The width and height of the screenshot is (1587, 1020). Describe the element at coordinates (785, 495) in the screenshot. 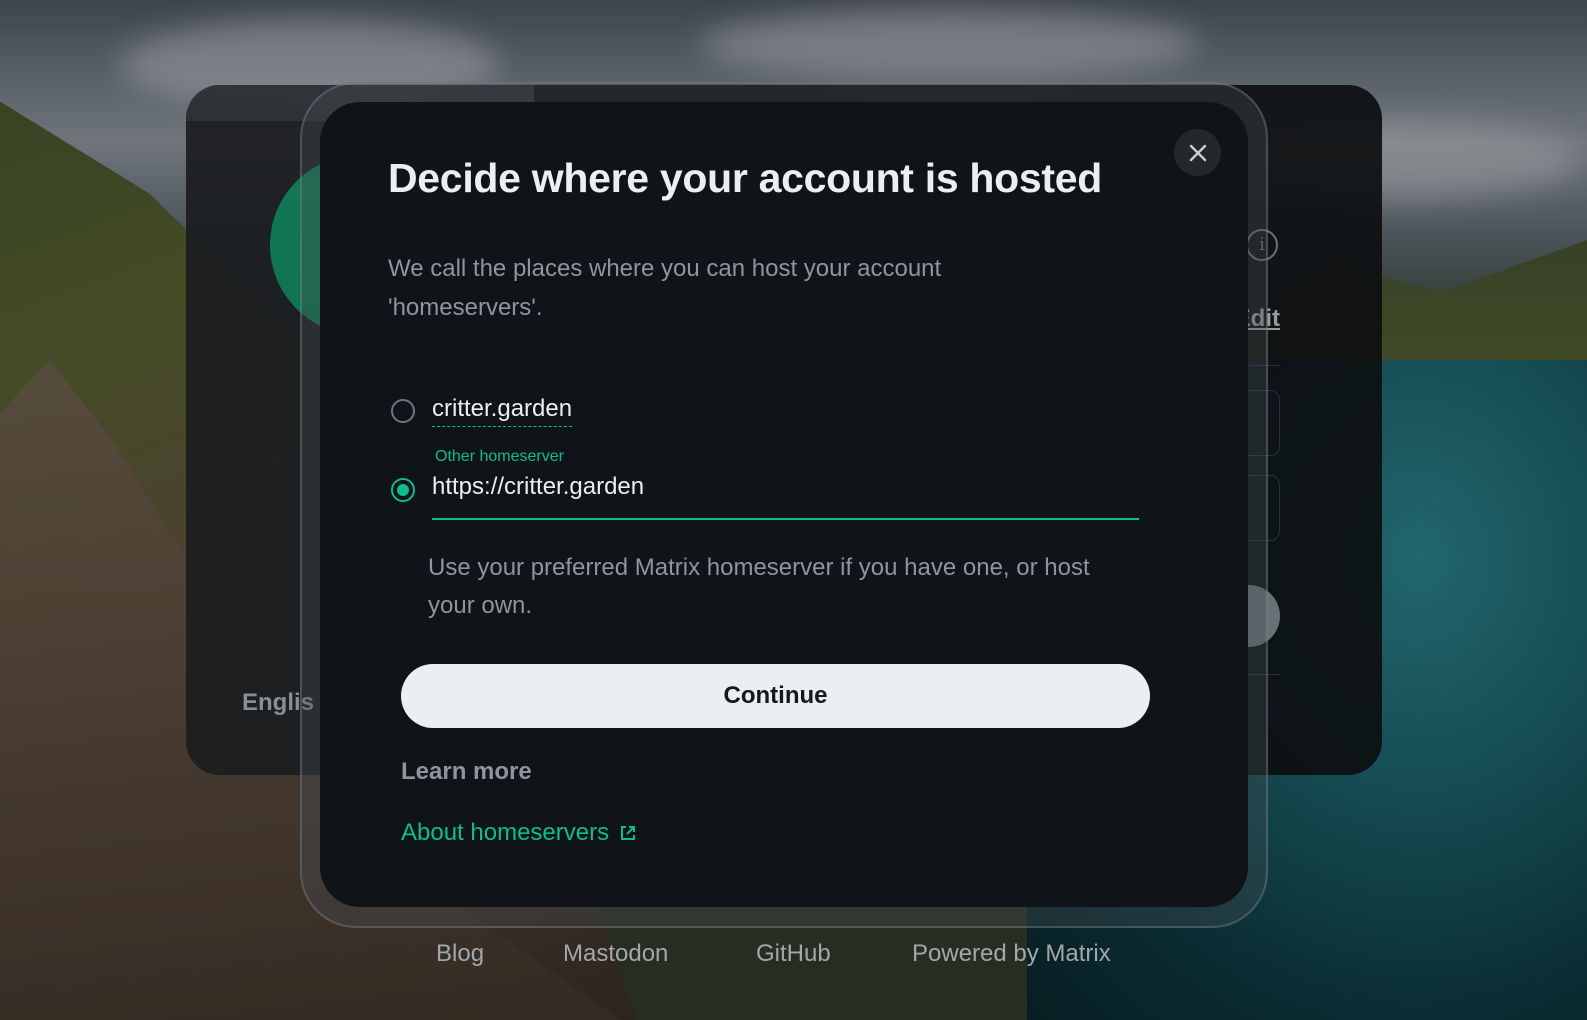

I see `other-homeserver-input` at that location.